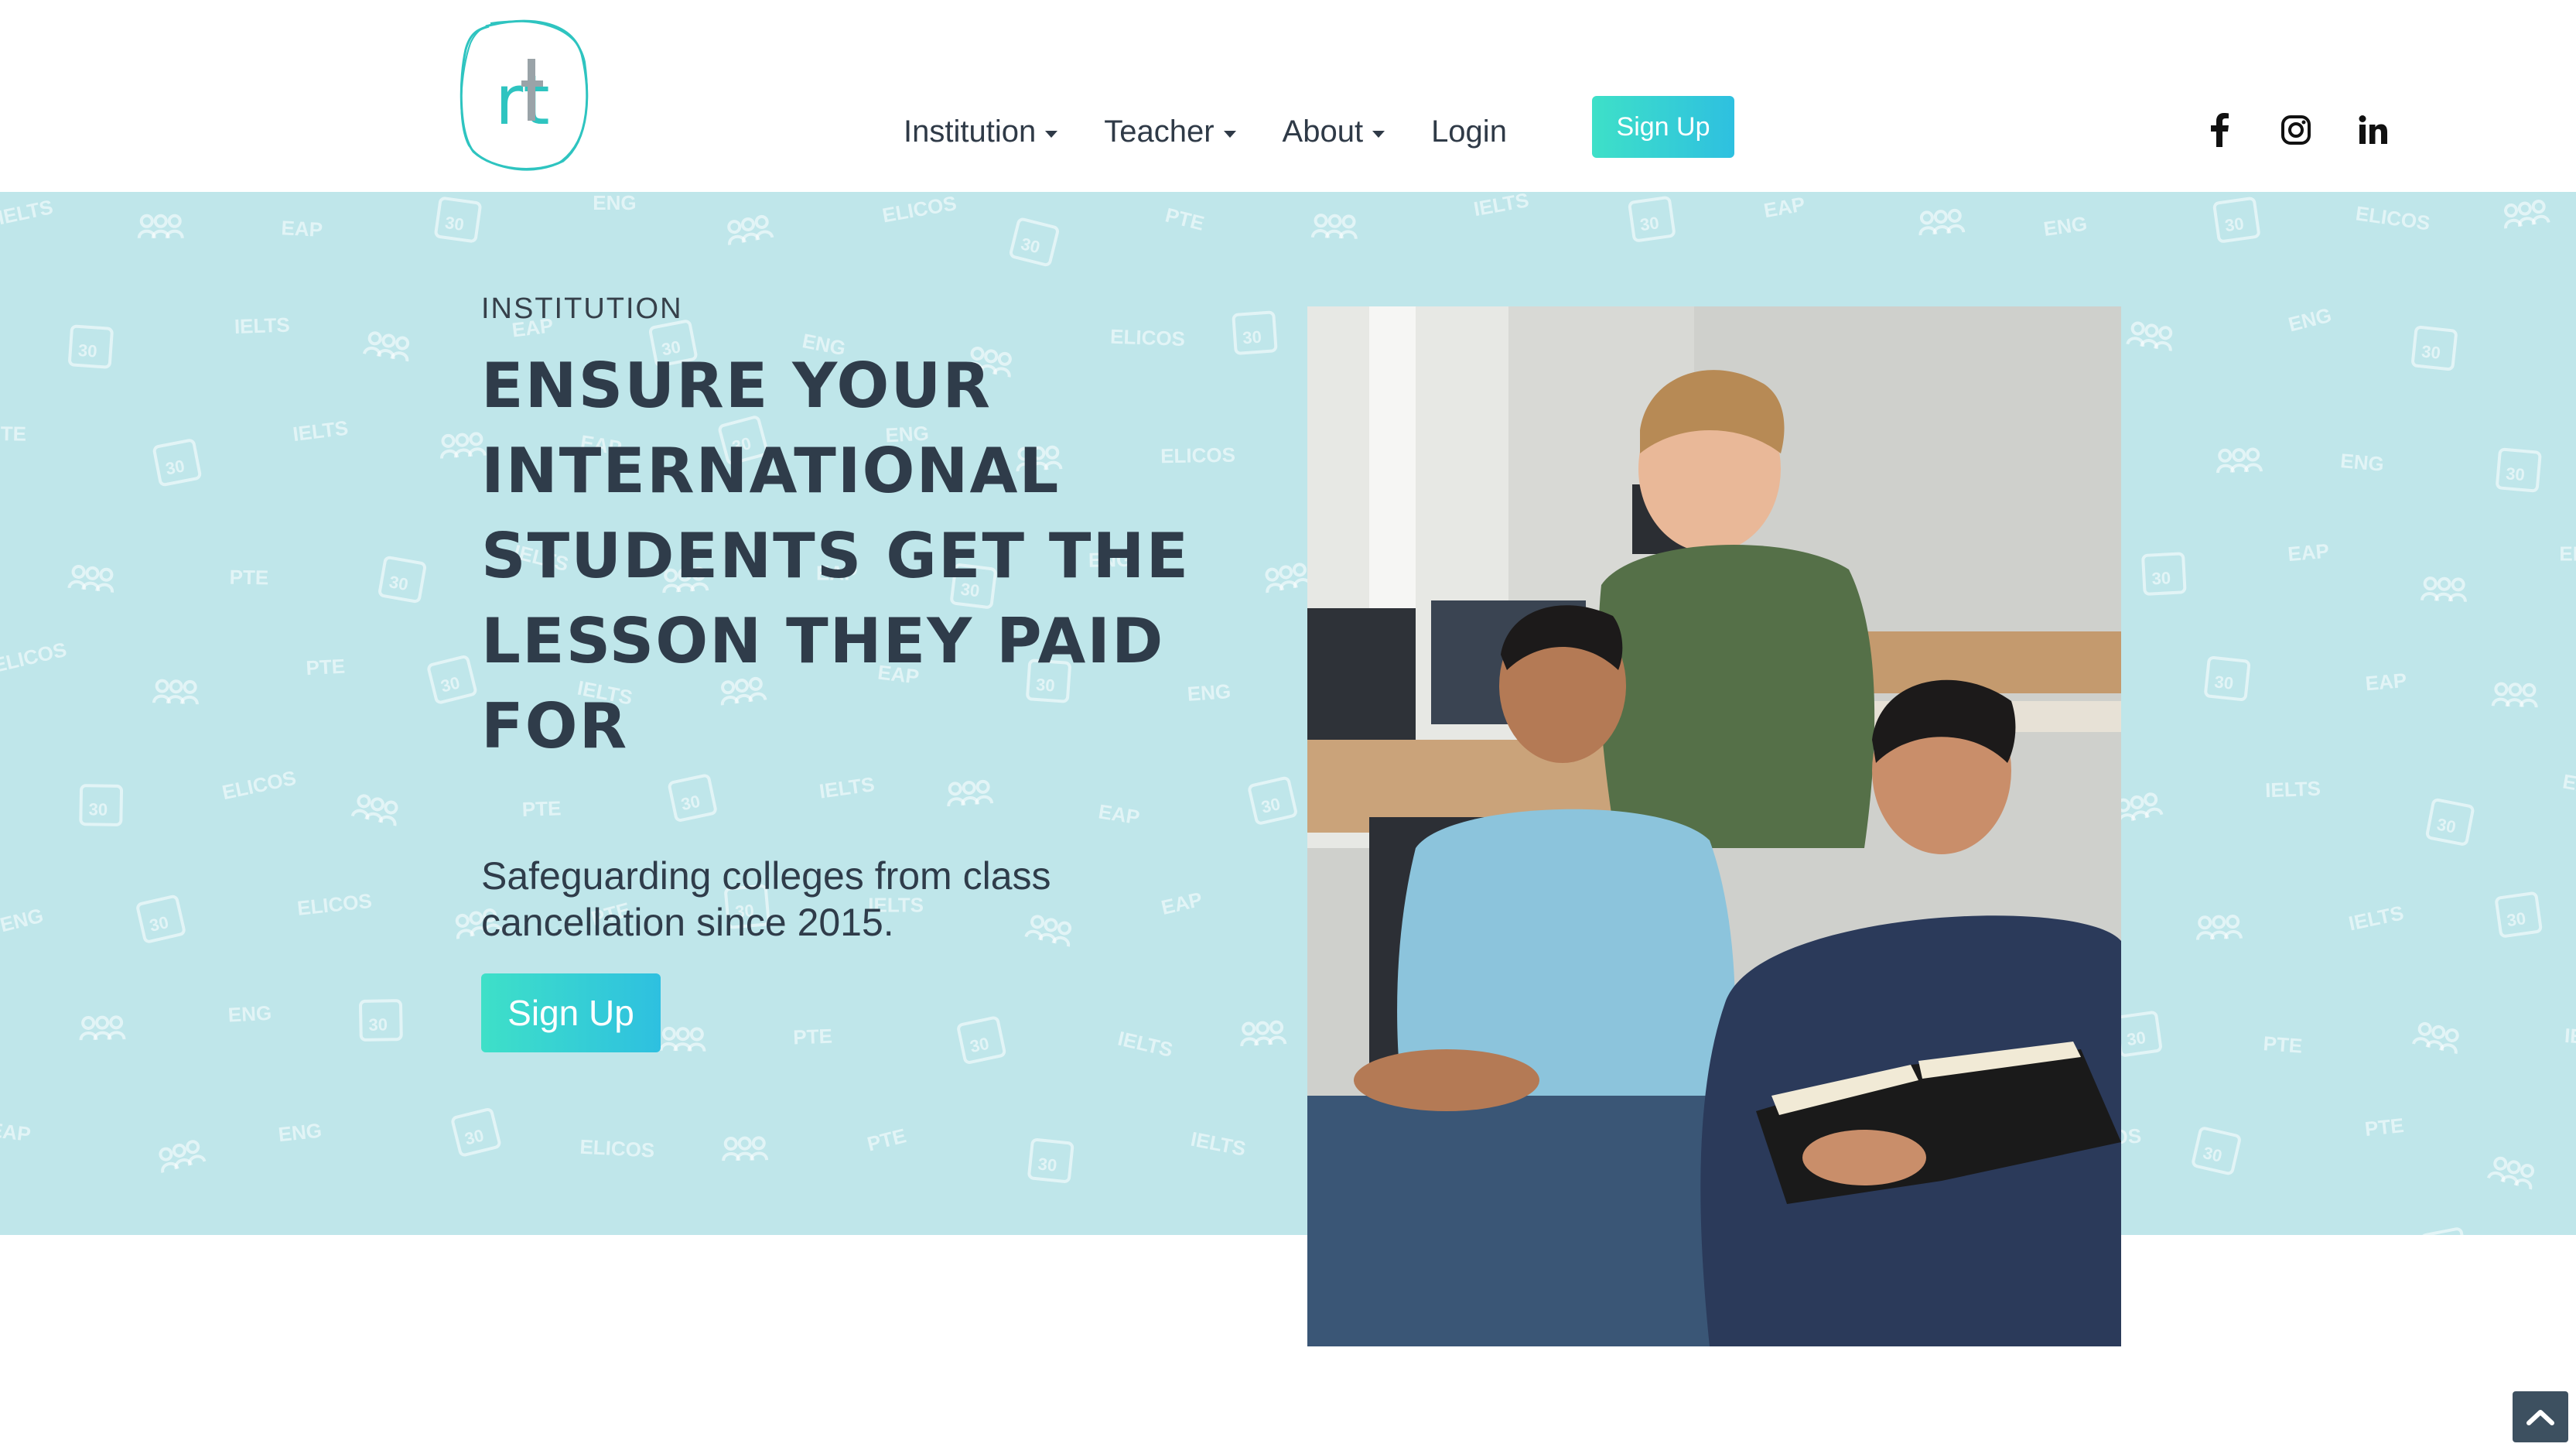 Image resolution: width=2576 pixels, height=1447 pixels. I want to click on chevron-up-icon, so click(2540, 1417).